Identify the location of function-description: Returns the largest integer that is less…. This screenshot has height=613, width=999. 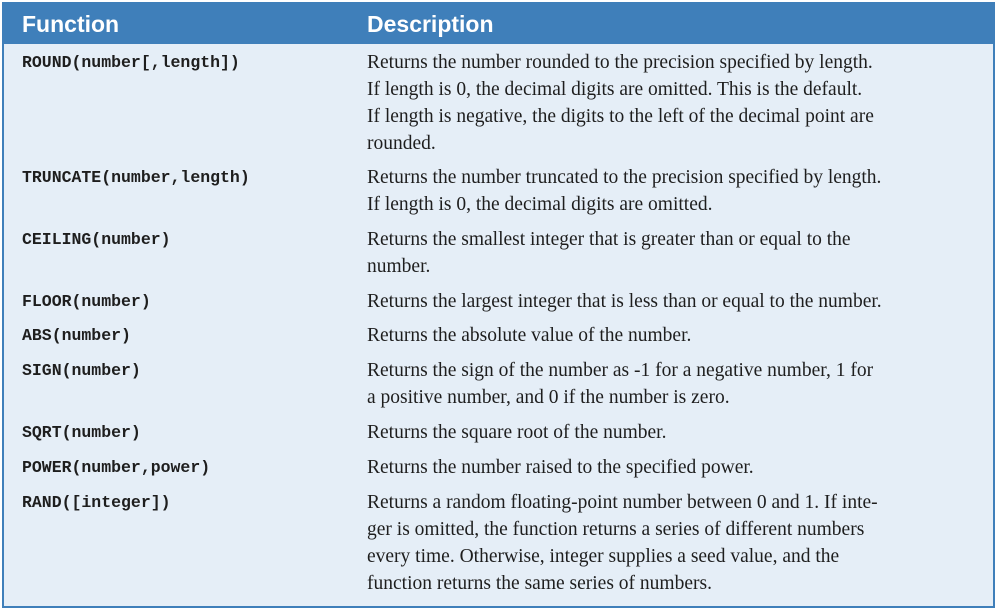
(624, 301).